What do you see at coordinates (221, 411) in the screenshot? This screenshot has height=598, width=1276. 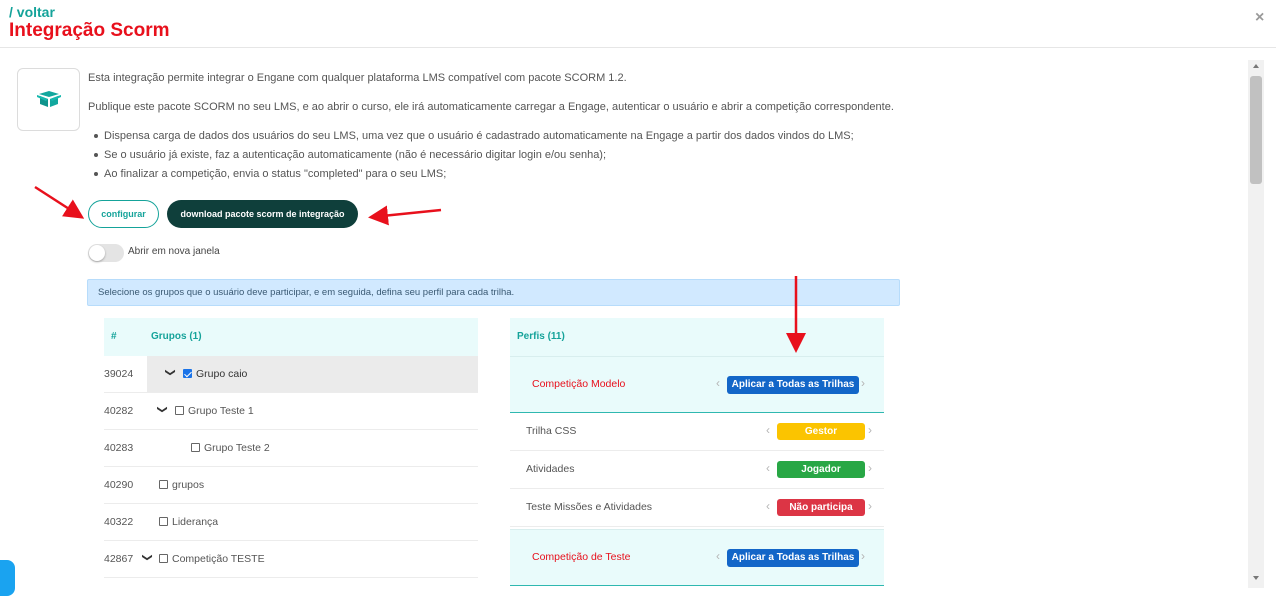 I see `group-name: Grupo Teste 1` at bounding box center [221, 411].